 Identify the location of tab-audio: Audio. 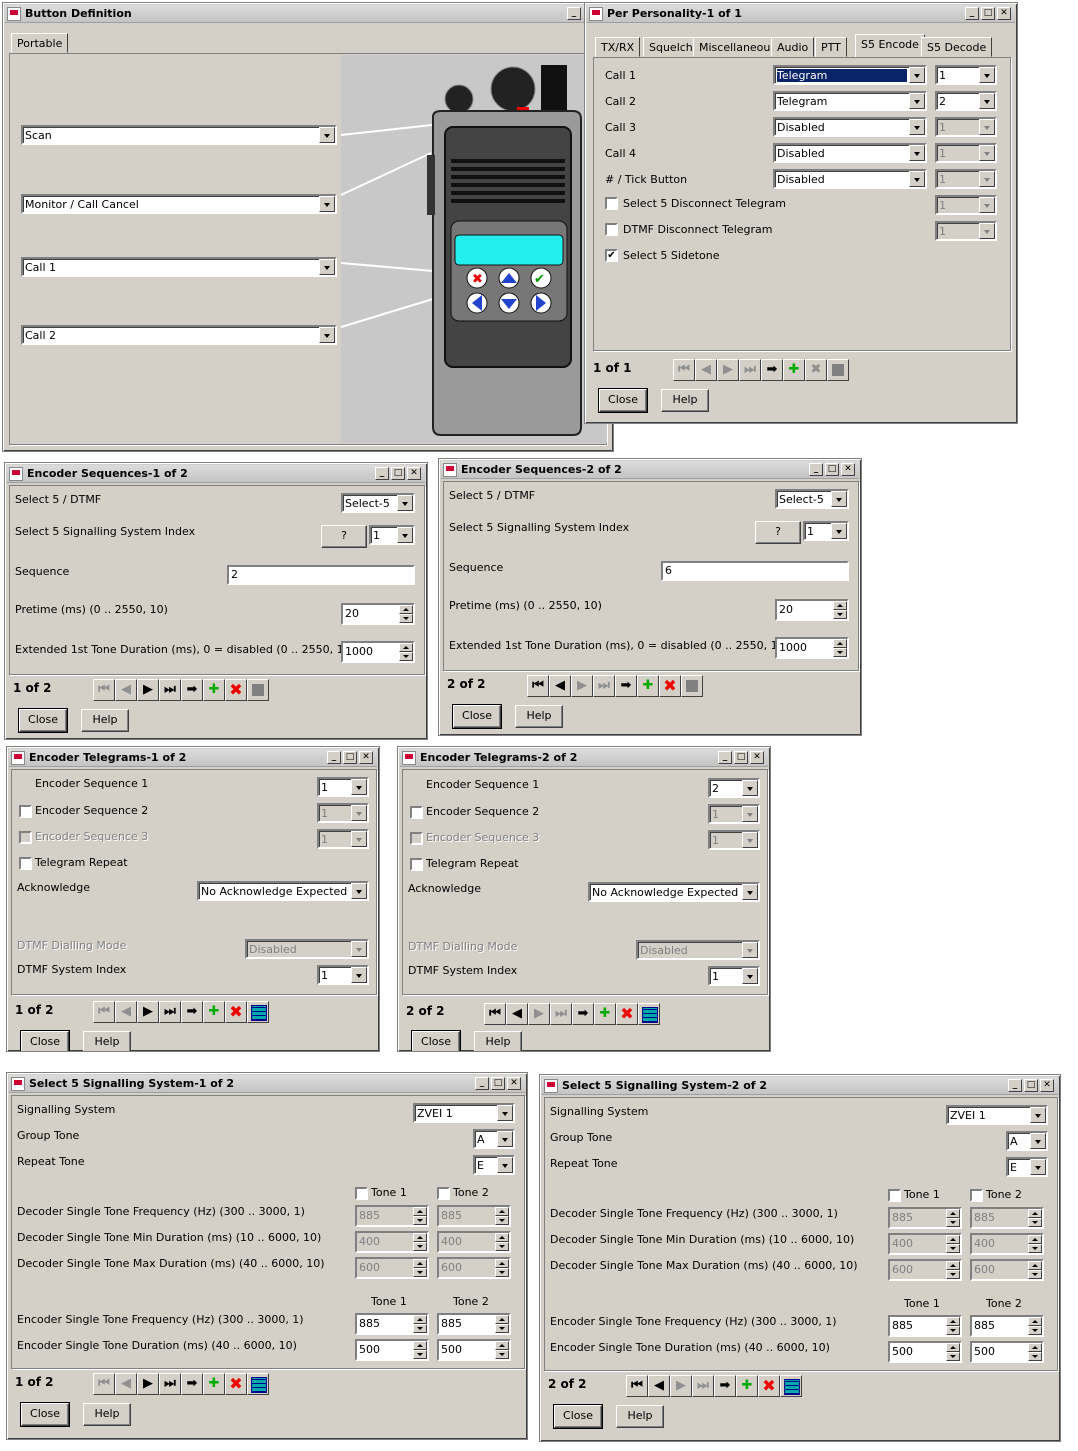
(793, 47).